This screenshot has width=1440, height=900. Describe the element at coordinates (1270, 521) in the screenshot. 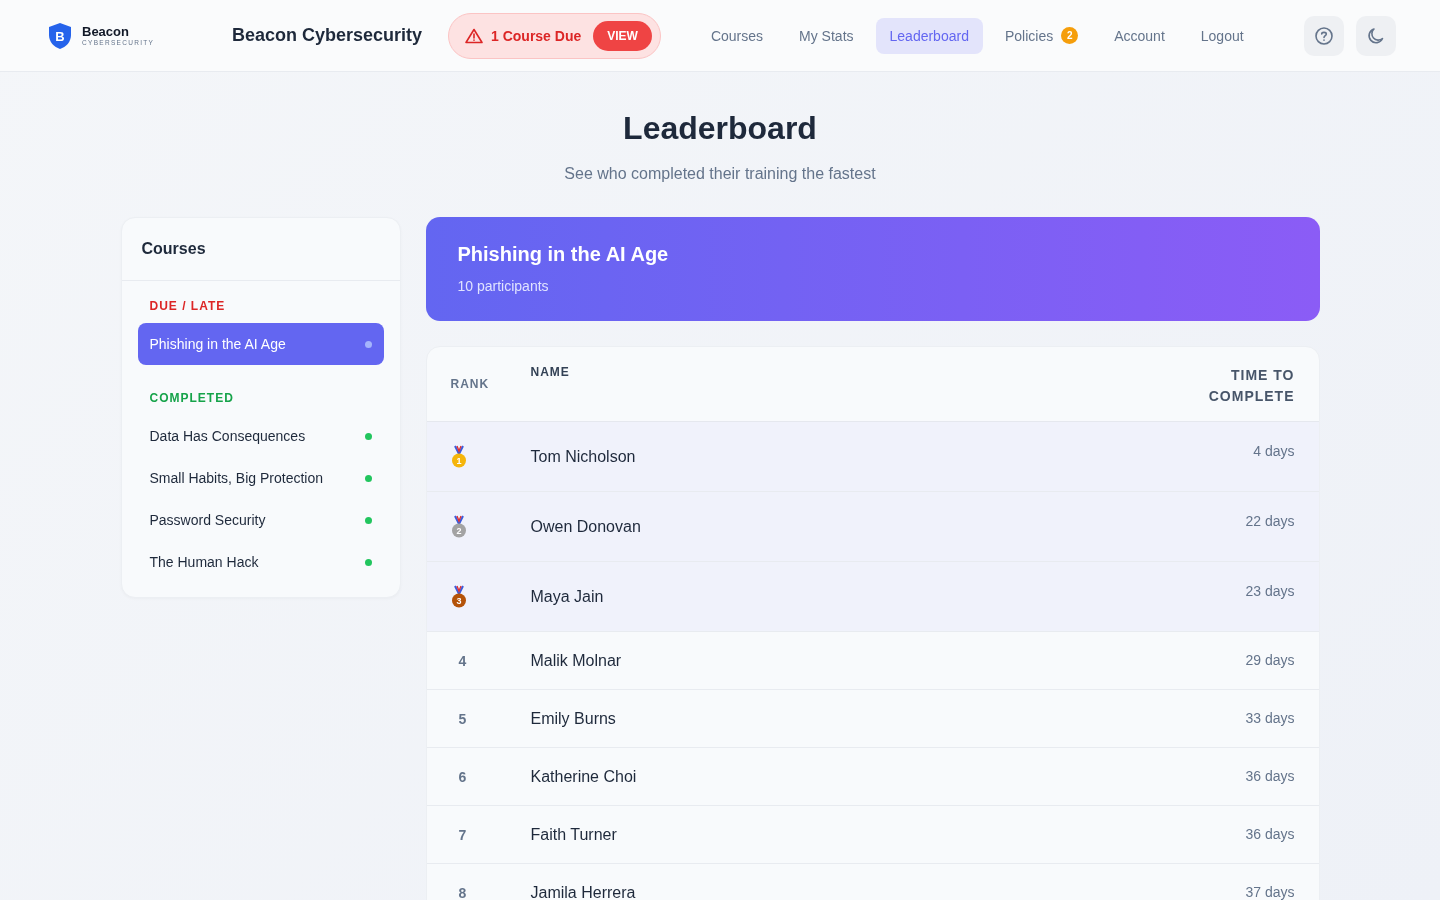

I see `completion-time: 22 days` at that location.